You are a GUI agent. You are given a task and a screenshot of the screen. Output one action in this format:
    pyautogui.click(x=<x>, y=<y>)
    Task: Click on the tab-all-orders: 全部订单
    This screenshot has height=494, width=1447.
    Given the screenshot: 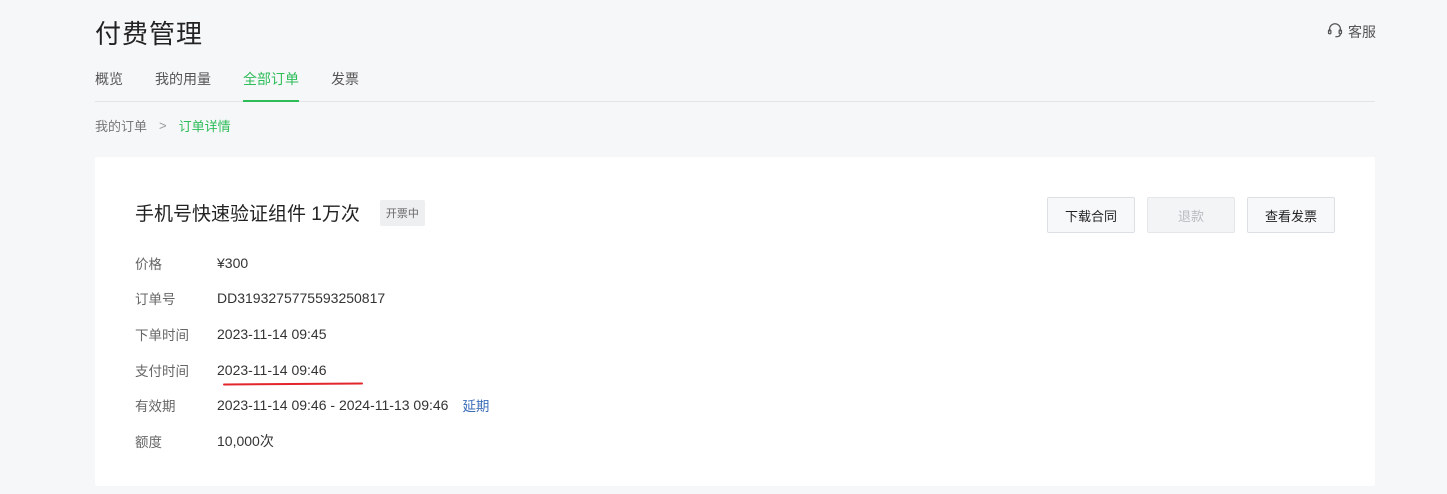 What is the action you would take?
    pyautogui.click(x=271, y=82)
    